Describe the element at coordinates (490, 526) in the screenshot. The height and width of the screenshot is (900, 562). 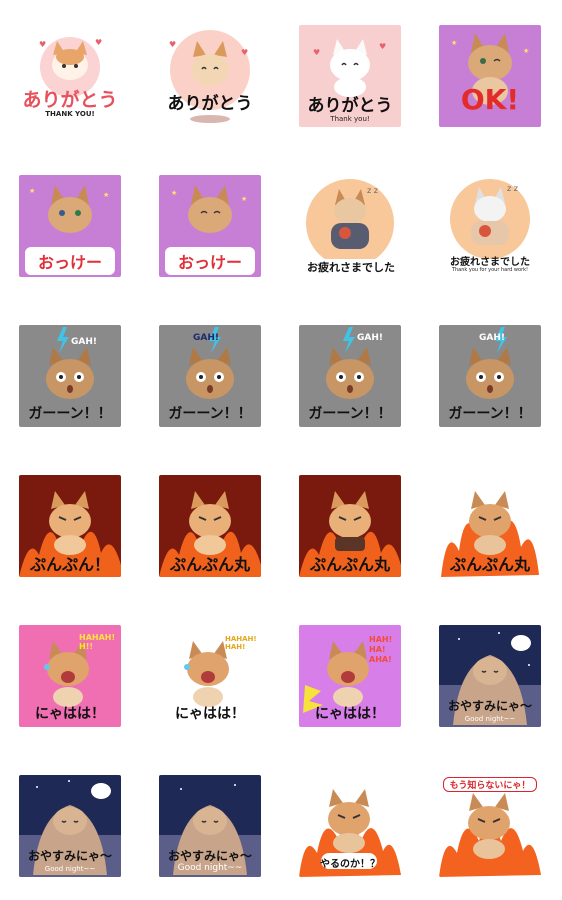
I see `sticker-16: ぷんぷん丸` at that location.